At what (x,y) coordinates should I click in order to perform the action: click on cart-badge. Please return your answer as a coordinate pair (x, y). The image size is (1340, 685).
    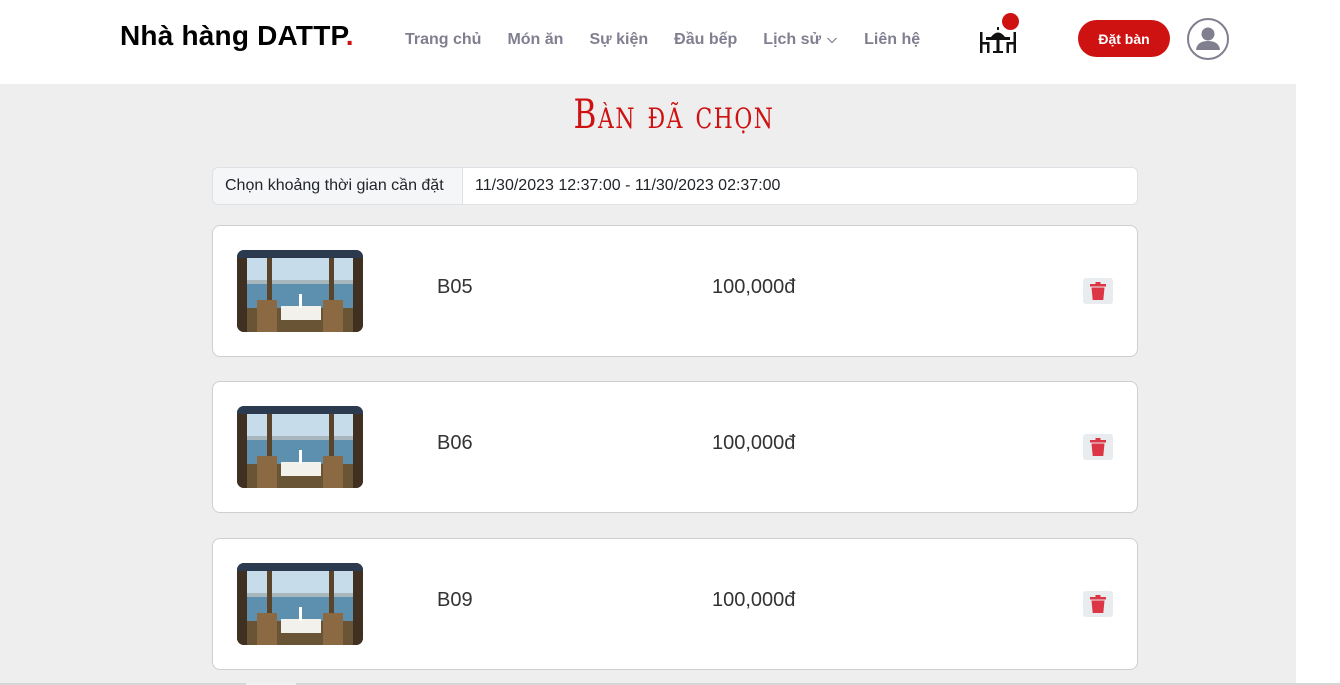
    Looking at the image, I should click on (1010, 21).